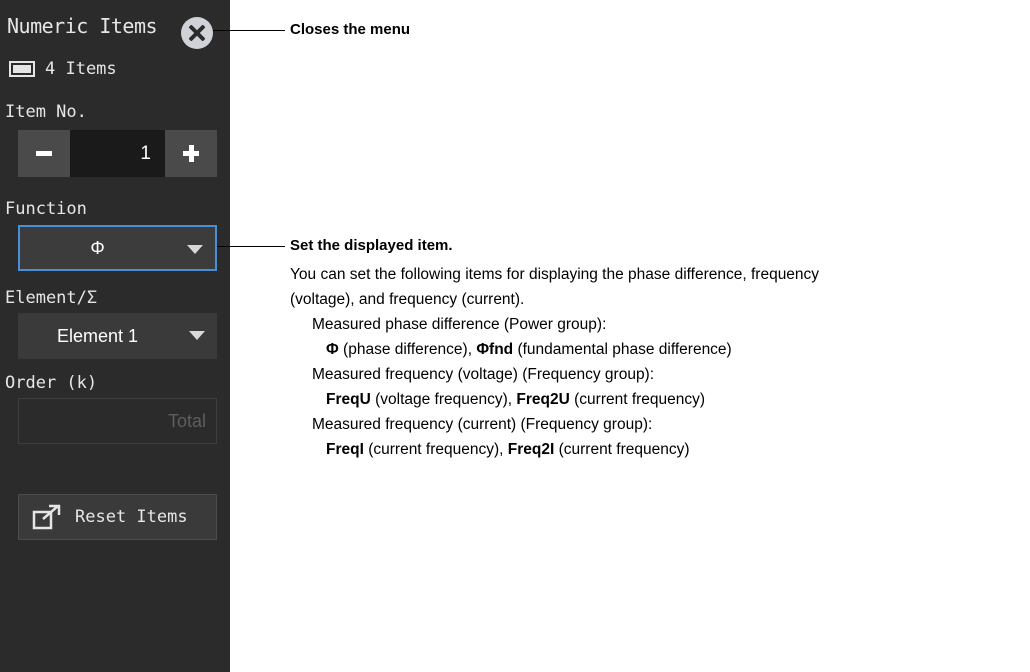  I want to click on item-name: Freq2I, so click(531, 449).